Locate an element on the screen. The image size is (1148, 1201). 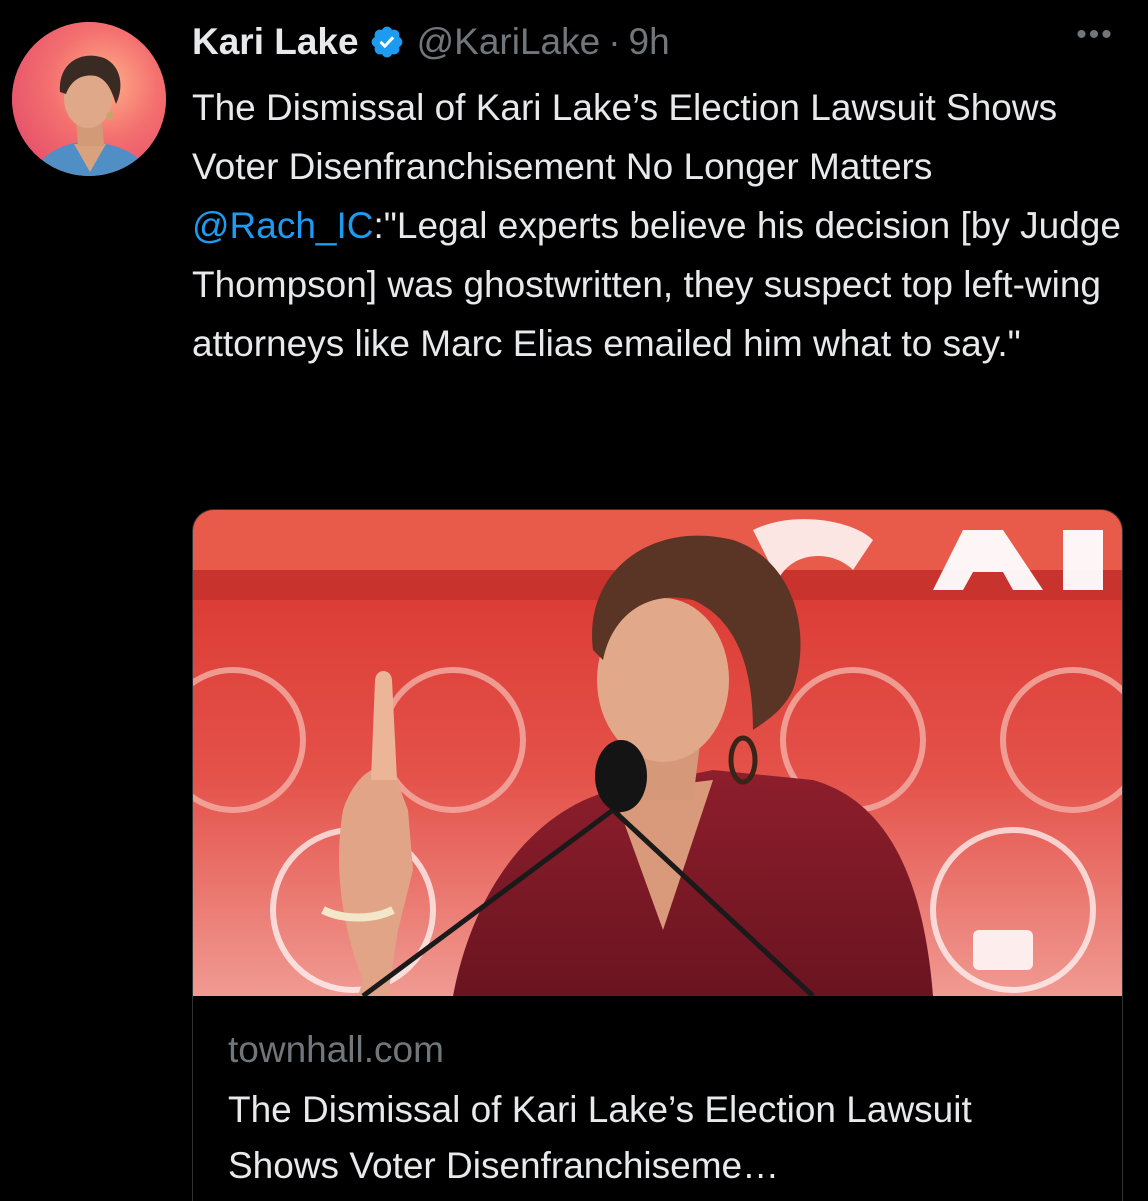
verified-badge-icon is located at coordinates (387, 42).